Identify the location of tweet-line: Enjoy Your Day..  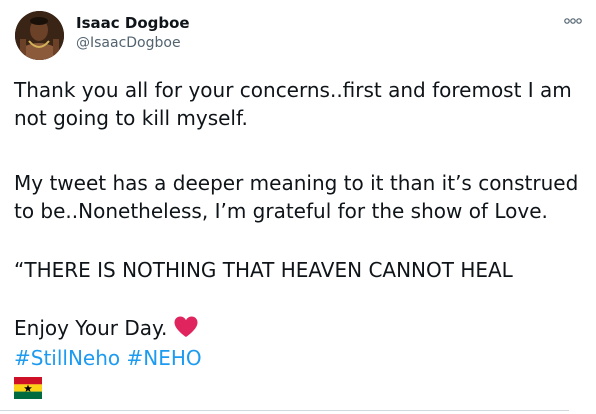
(91, 328).